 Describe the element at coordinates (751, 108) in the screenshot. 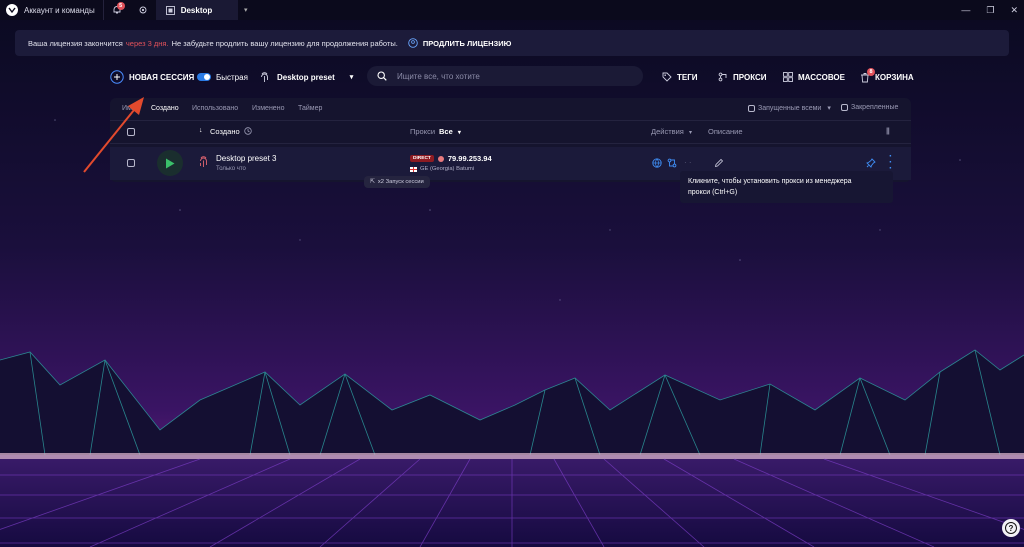

I see `running-checkbox` at that location.